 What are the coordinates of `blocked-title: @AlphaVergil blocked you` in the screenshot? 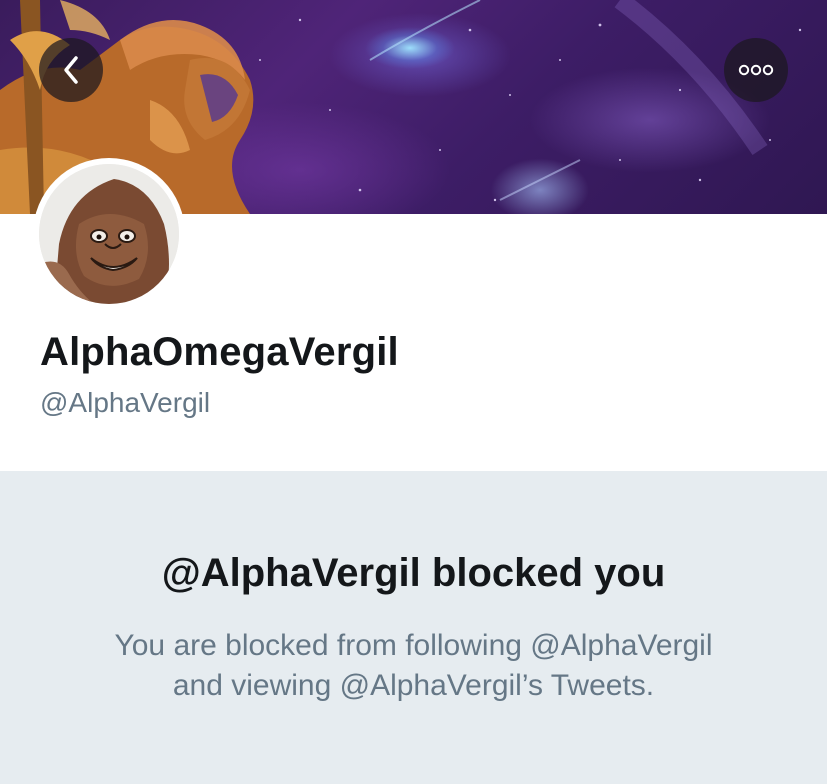 It's located at (413, 573).